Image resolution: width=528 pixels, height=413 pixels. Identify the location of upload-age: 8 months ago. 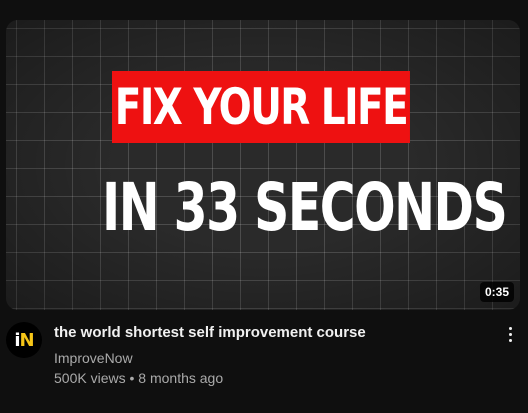
(181, 378).